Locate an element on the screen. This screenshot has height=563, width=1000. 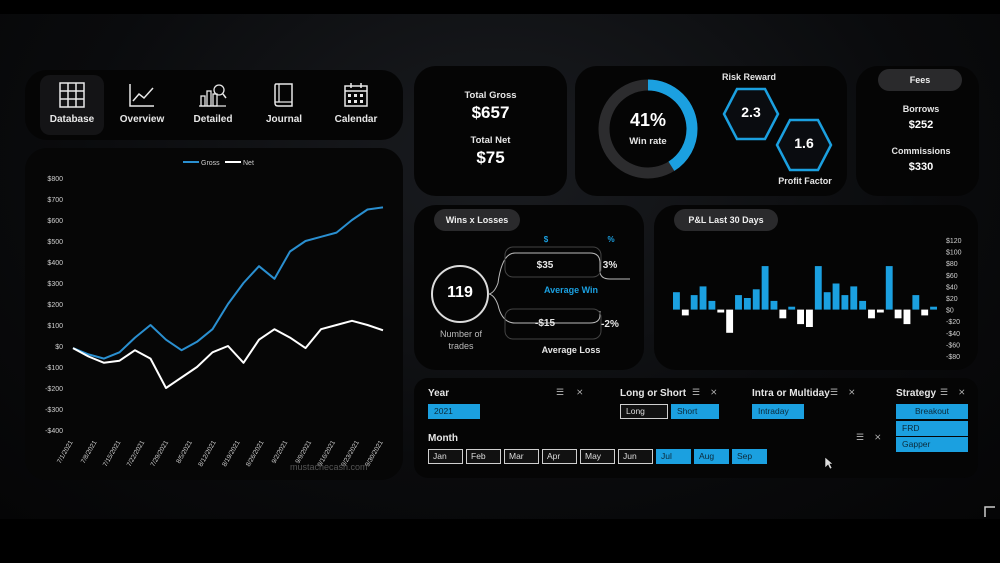
short-button: Short is located at coordinates (695, 411).